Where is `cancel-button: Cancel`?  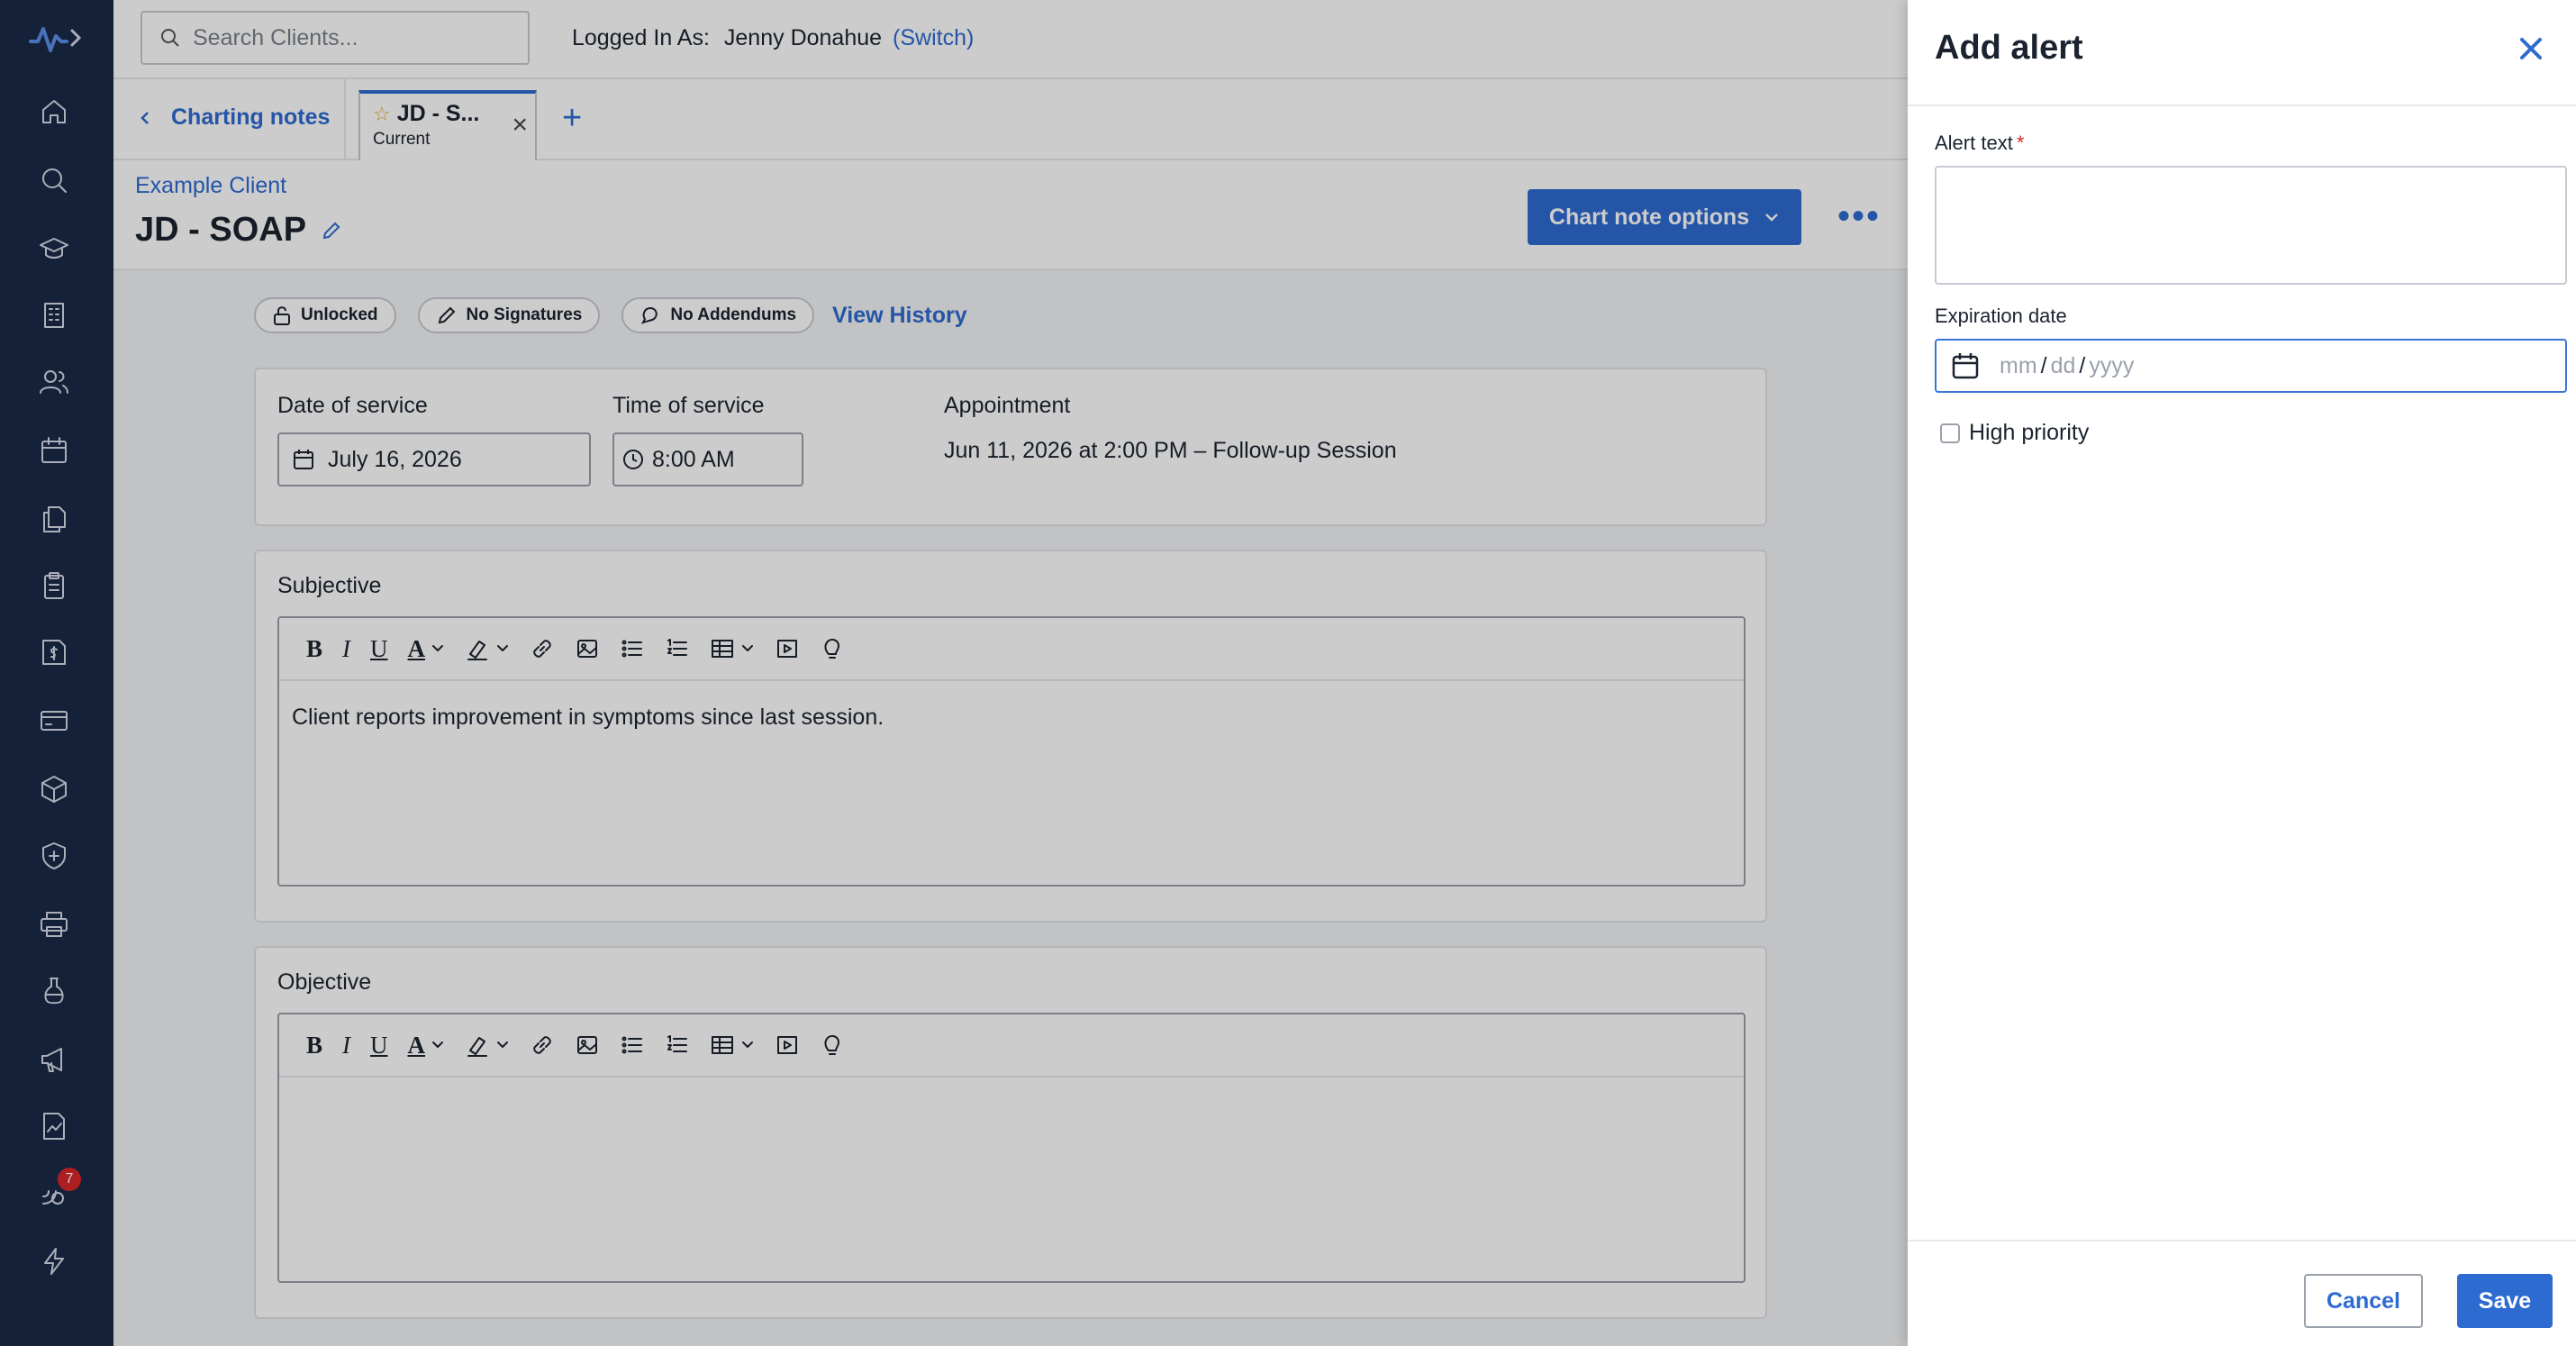
cancel-button: Cancel is located at coordinates (2364, 1301).